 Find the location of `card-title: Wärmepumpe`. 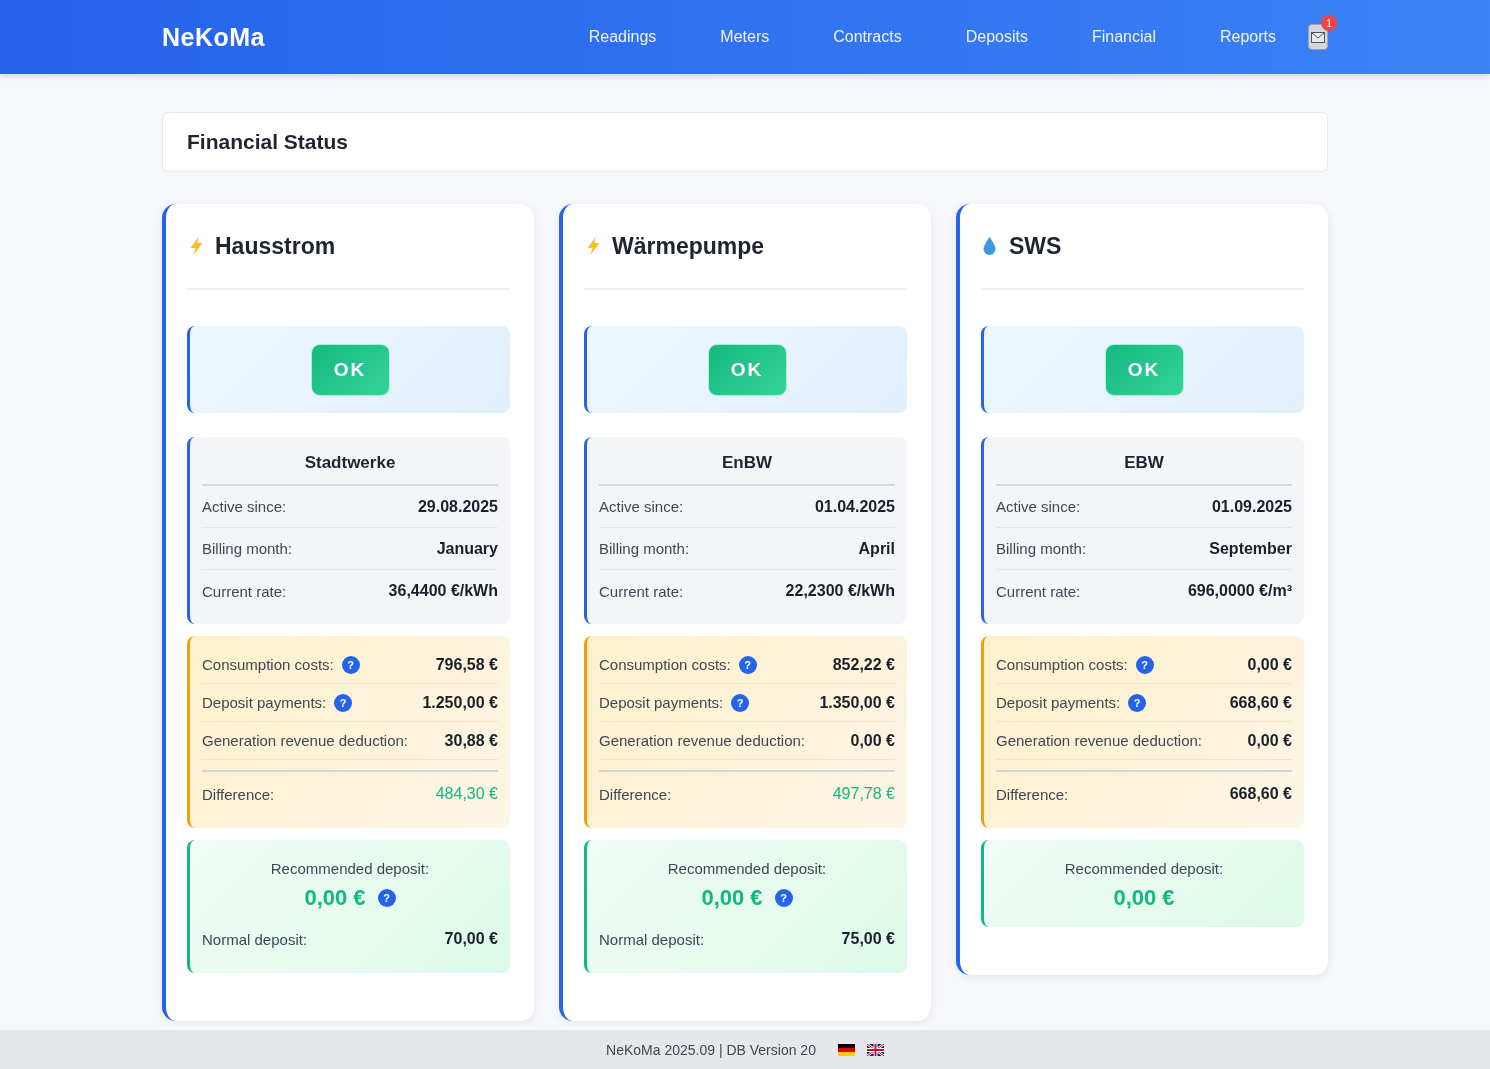

card-title: Wärmepumpe is located at coordinates (688, 246).